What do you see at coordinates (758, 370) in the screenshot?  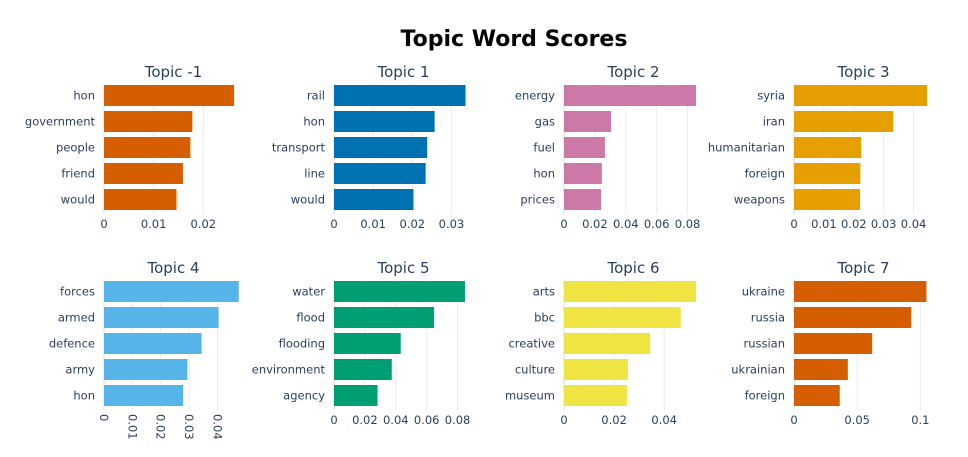 I see `category-label: ukrainian` at bounding box center [758, 370].